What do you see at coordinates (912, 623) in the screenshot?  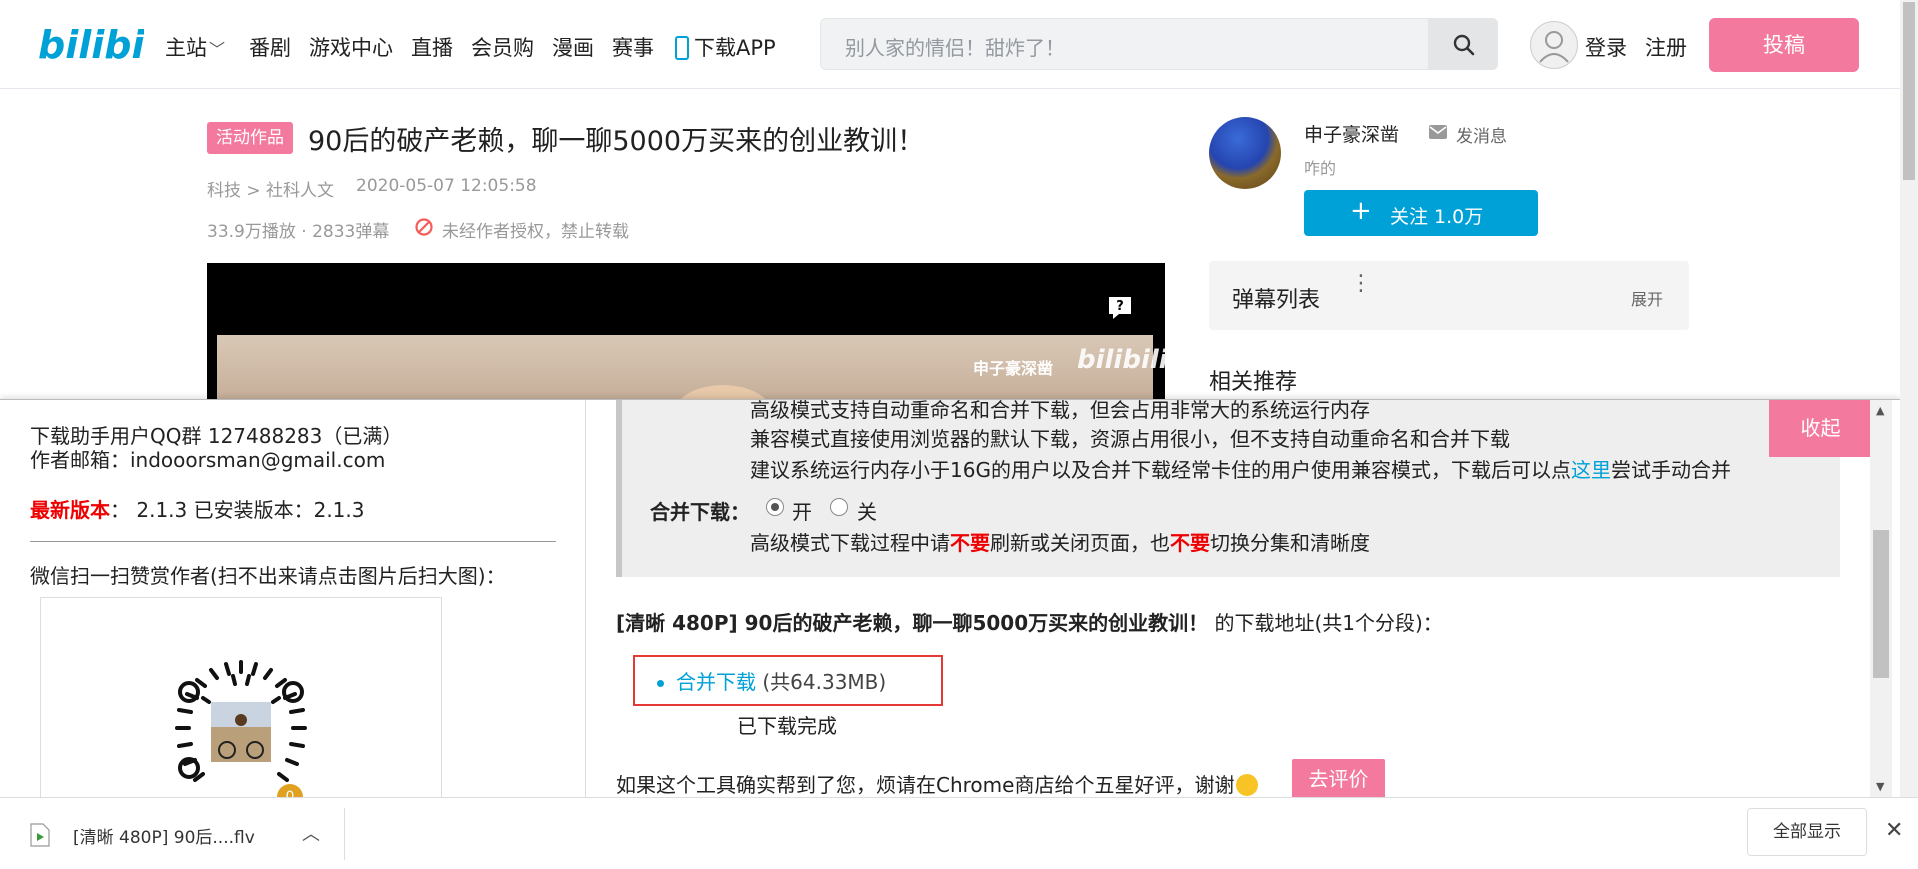 I see `download-title-bold: [清晰 480P] 90后的破产老赖，聊一聊5000万买来的创业教训！` at bounding box center [912, 623].